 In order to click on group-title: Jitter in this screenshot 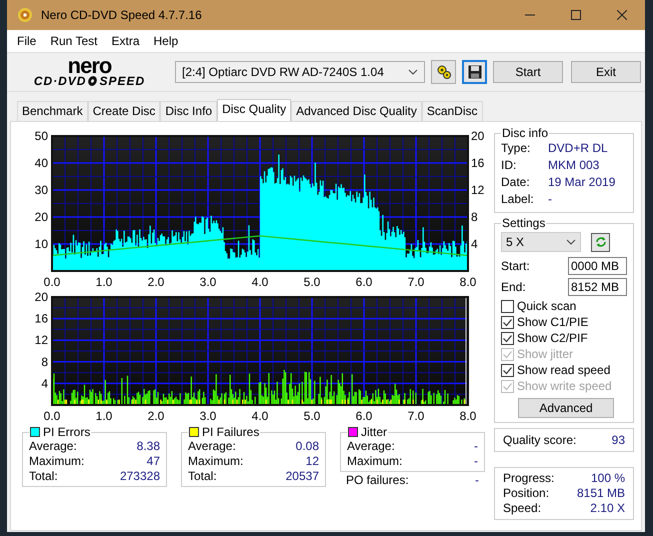, I will do `click(374, 432)`.